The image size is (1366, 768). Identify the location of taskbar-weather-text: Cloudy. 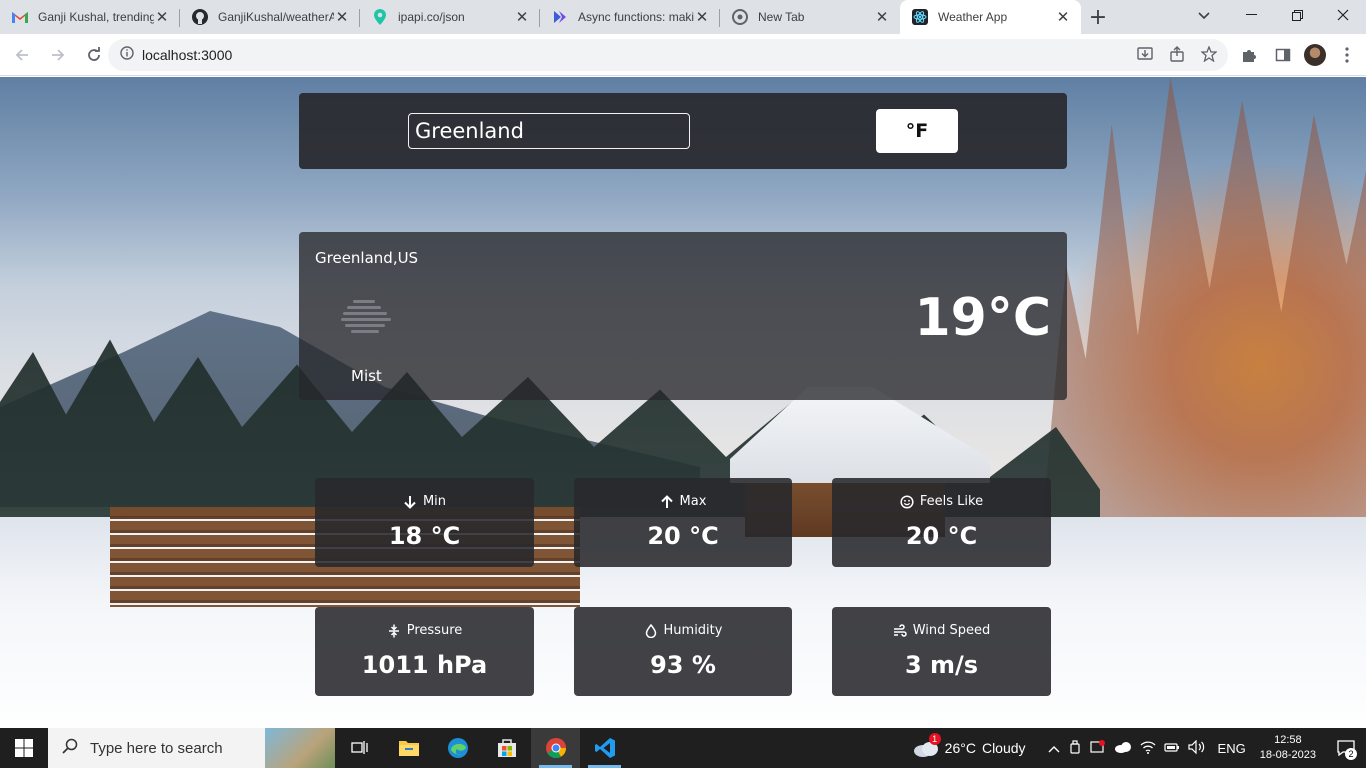
(1003, 748).